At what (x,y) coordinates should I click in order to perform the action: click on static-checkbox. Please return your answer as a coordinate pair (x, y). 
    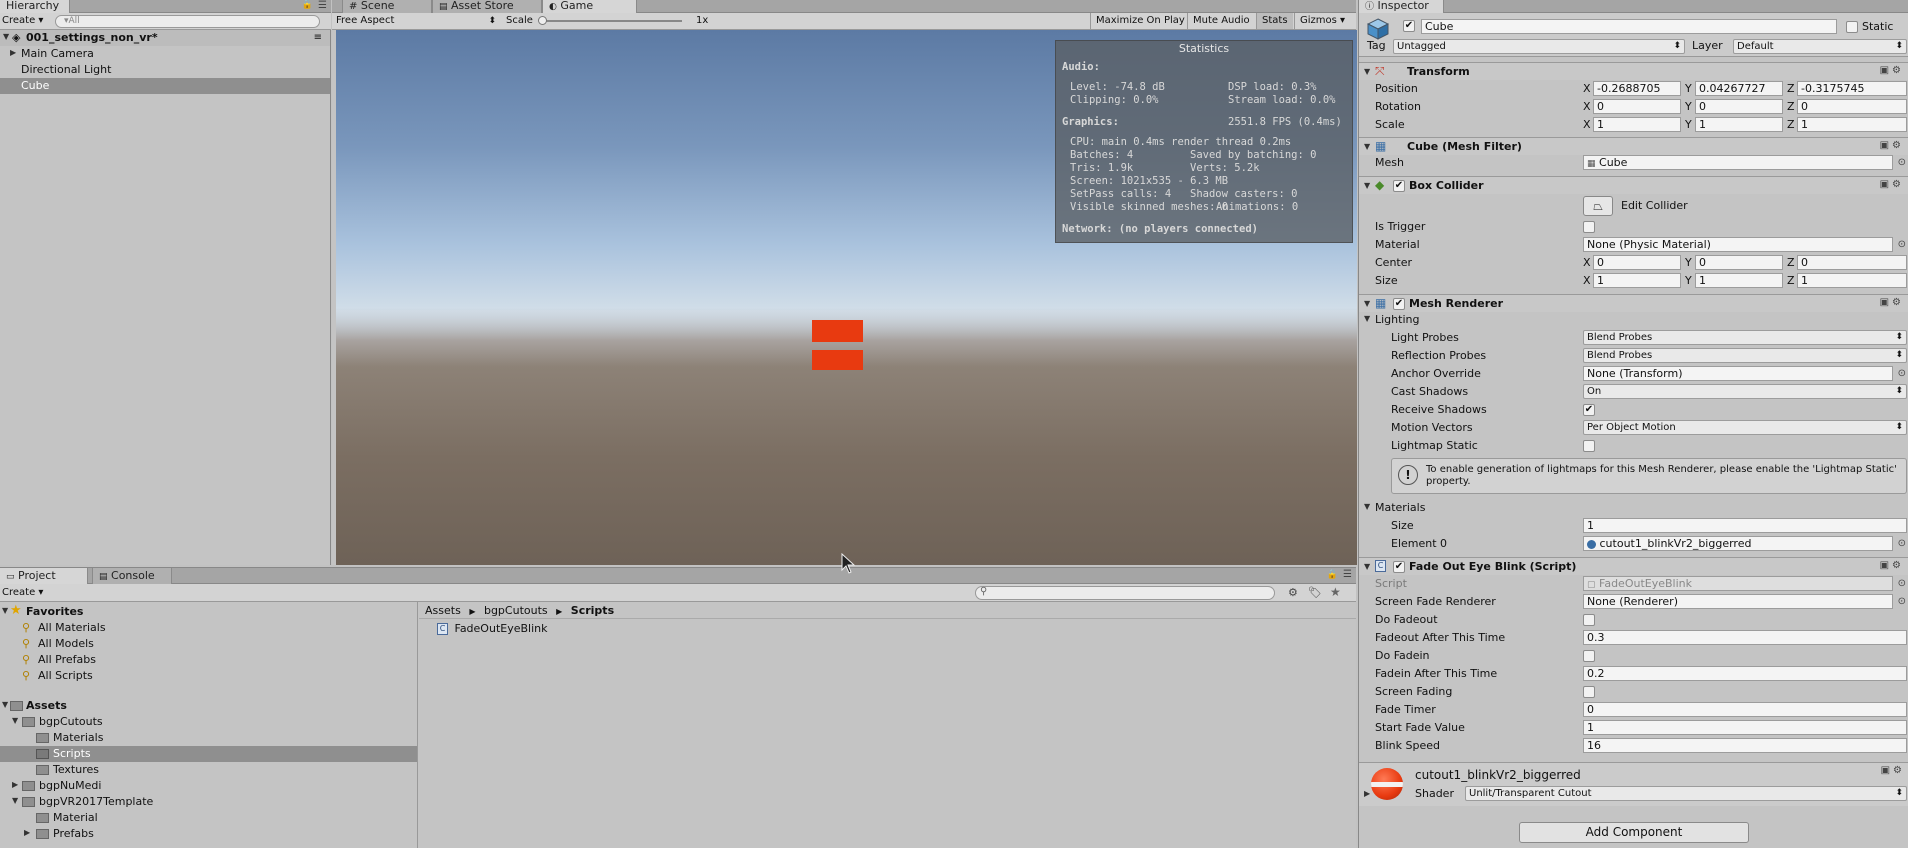
    Looking at the image, I should click on (1852, 27).